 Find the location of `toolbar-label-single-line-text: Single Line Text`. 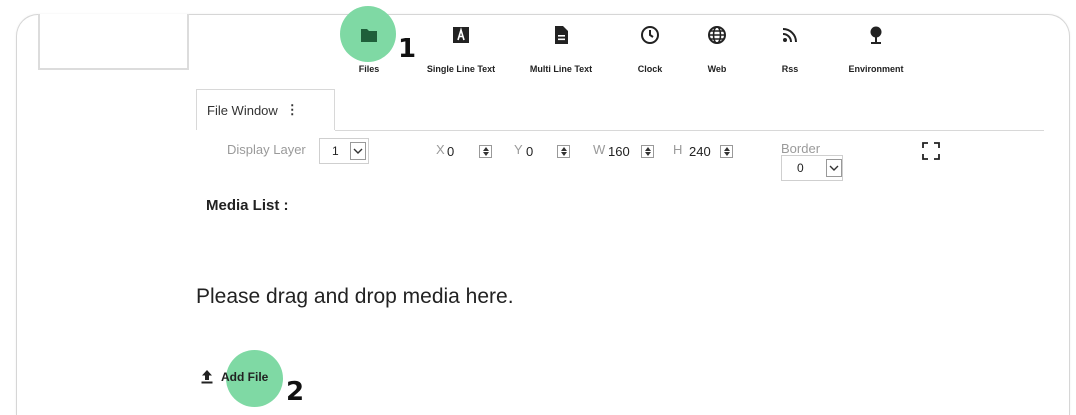

toolbar-label-single-line-text: Single Line Text is located at coordinates (461, 69).